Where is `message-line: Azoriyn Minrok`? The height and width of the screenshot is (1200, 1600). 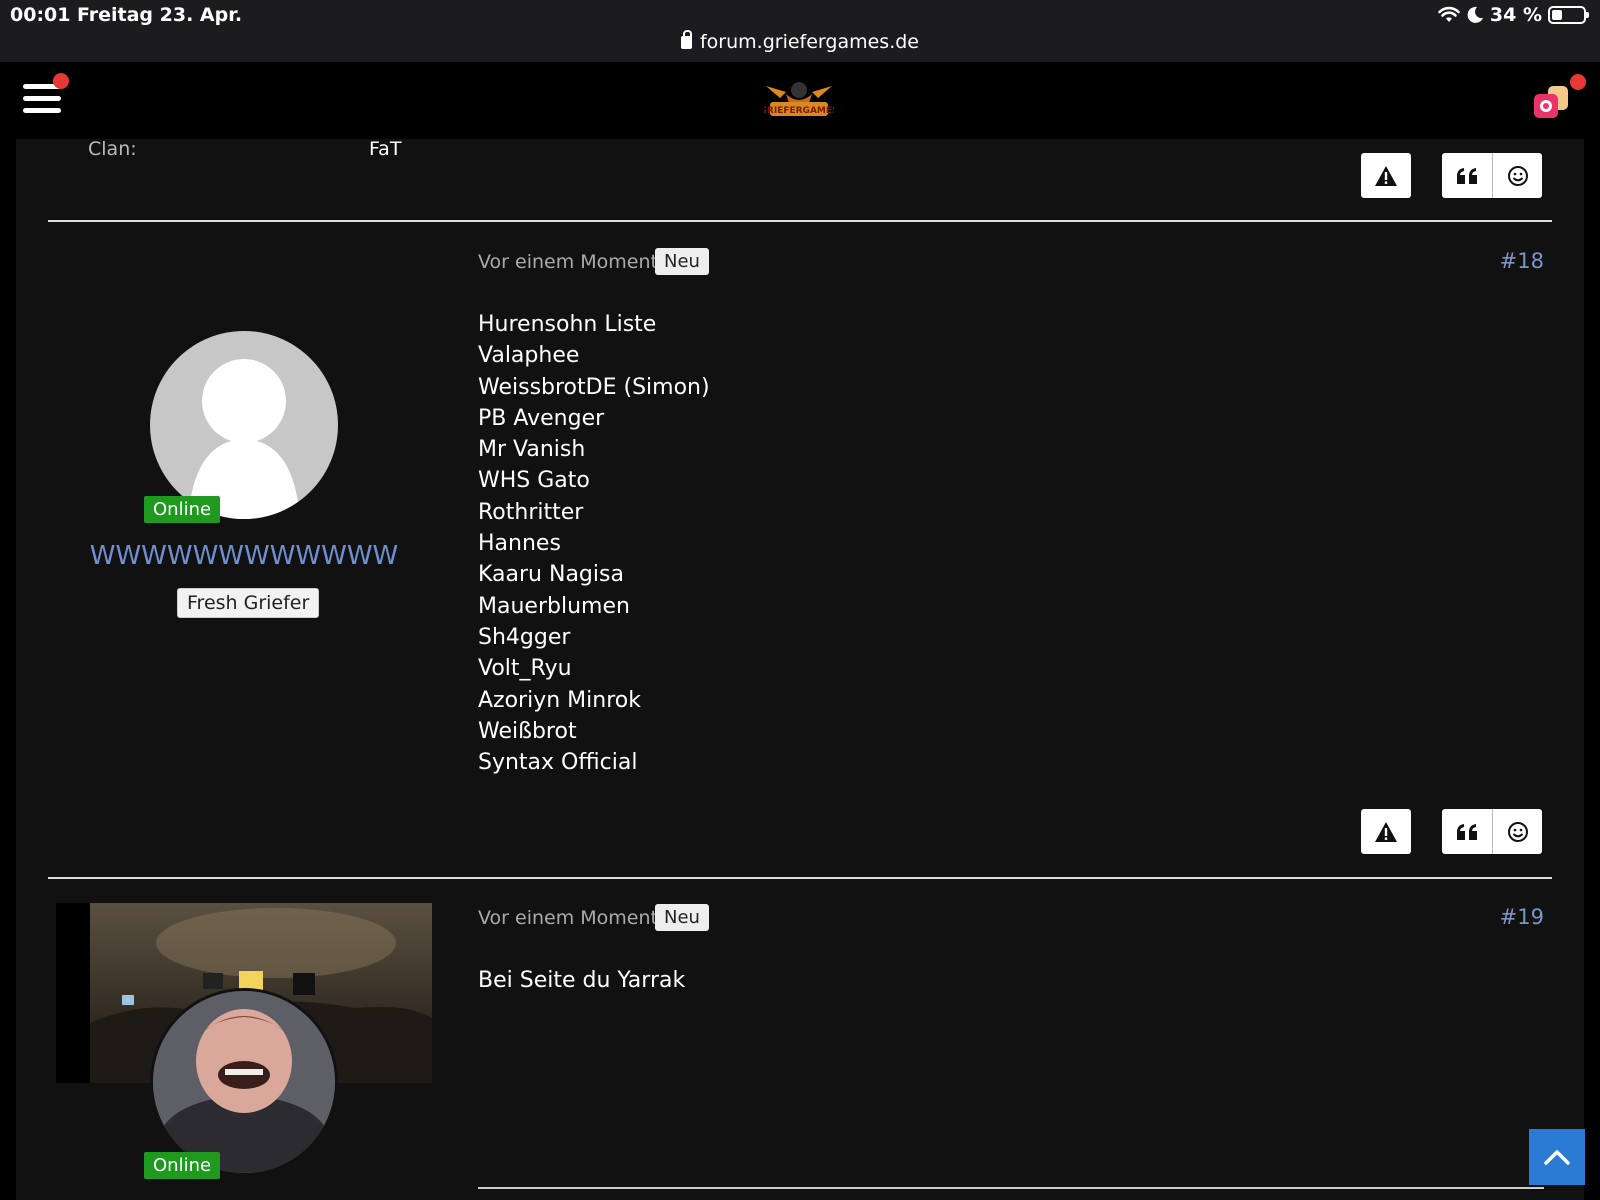 message-line: Azoriyn Minrok is located at coordinates (559, 700).